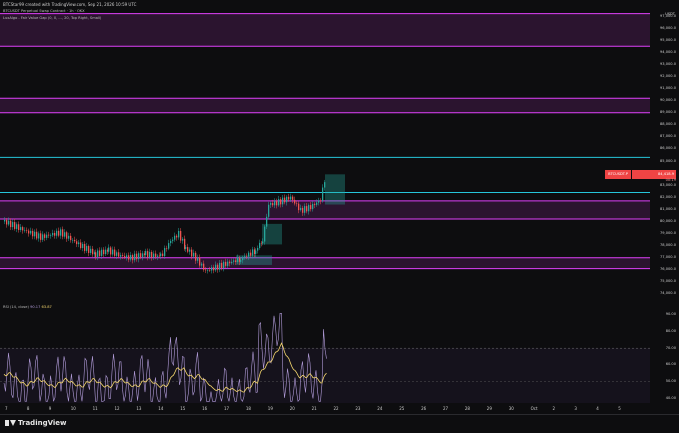 The height and width of the screenshot is (433, 679). Describe the element at coordinates (28, 408) in the screenshot. I see `time-tick-label: 8` at that location.